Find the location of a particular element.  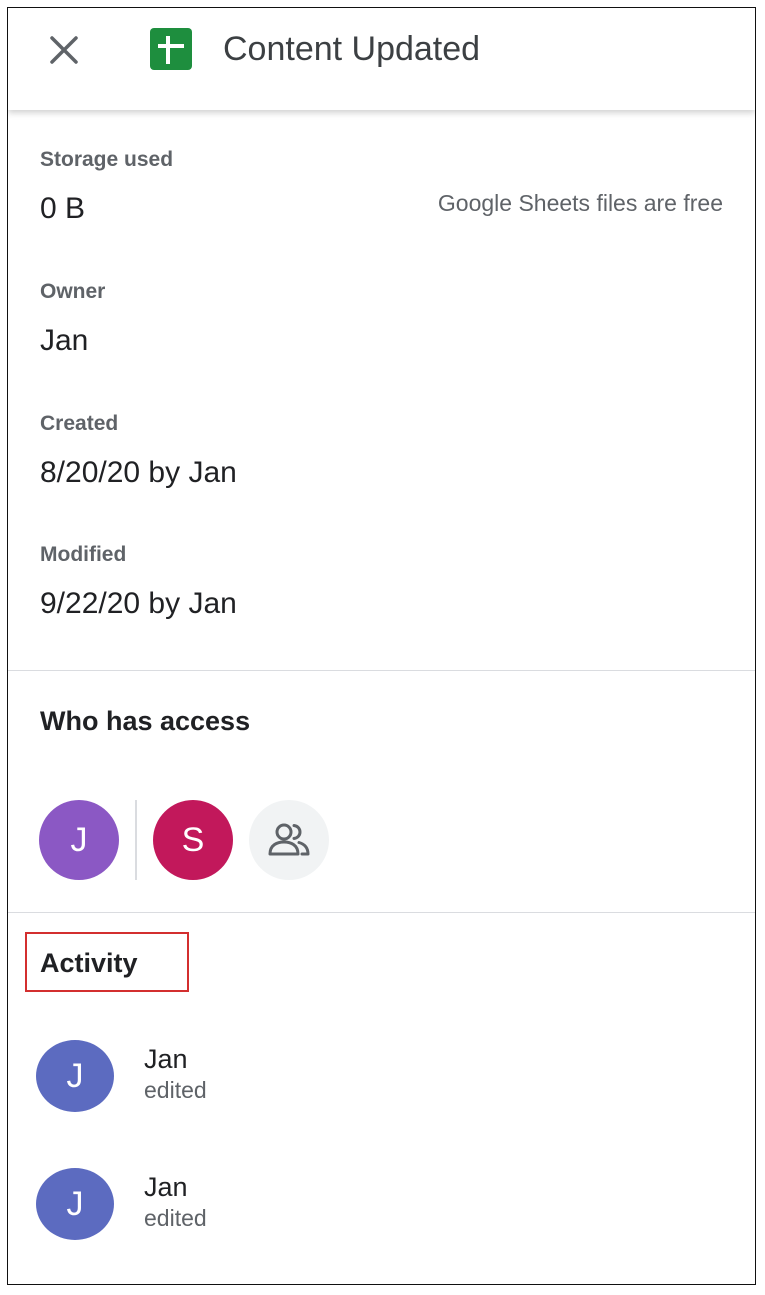

shared-user-avatar: S is located at coordinates (193, 840).